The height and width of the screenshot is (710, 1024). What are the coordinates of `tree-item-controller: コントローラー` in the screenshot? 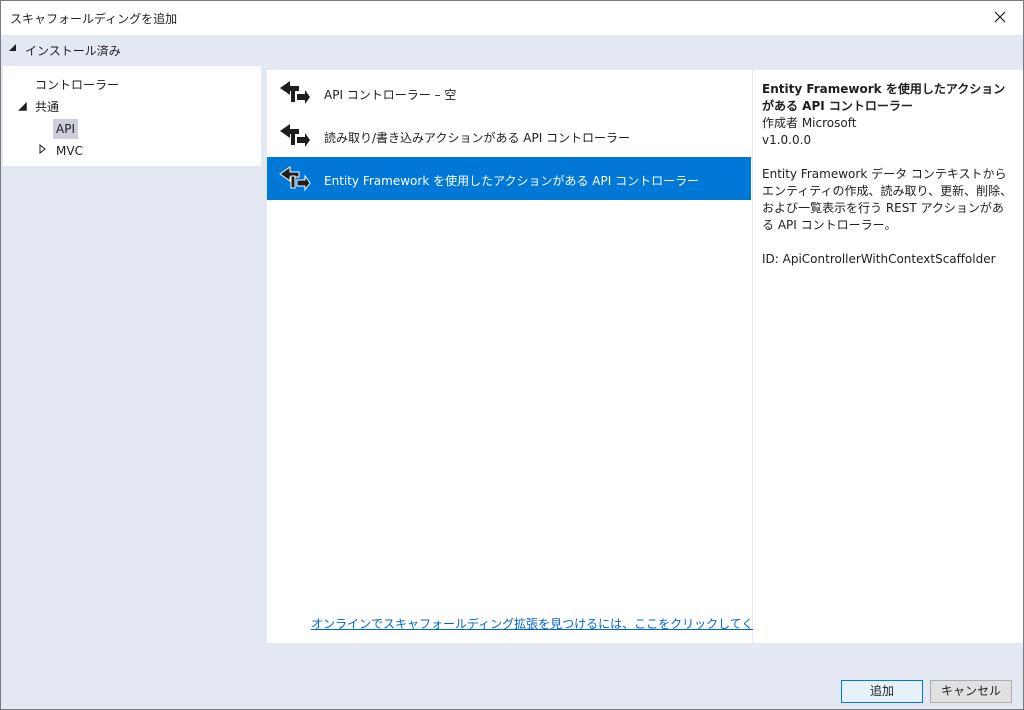 It's located at (77, 85).